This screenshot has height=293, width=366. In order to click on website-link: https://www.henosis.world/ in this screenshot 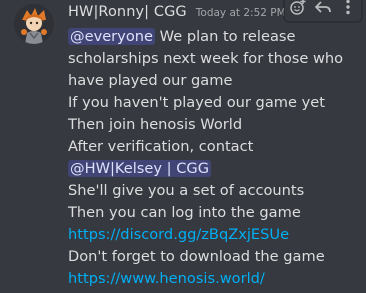, I will do `click(166, 278)`.